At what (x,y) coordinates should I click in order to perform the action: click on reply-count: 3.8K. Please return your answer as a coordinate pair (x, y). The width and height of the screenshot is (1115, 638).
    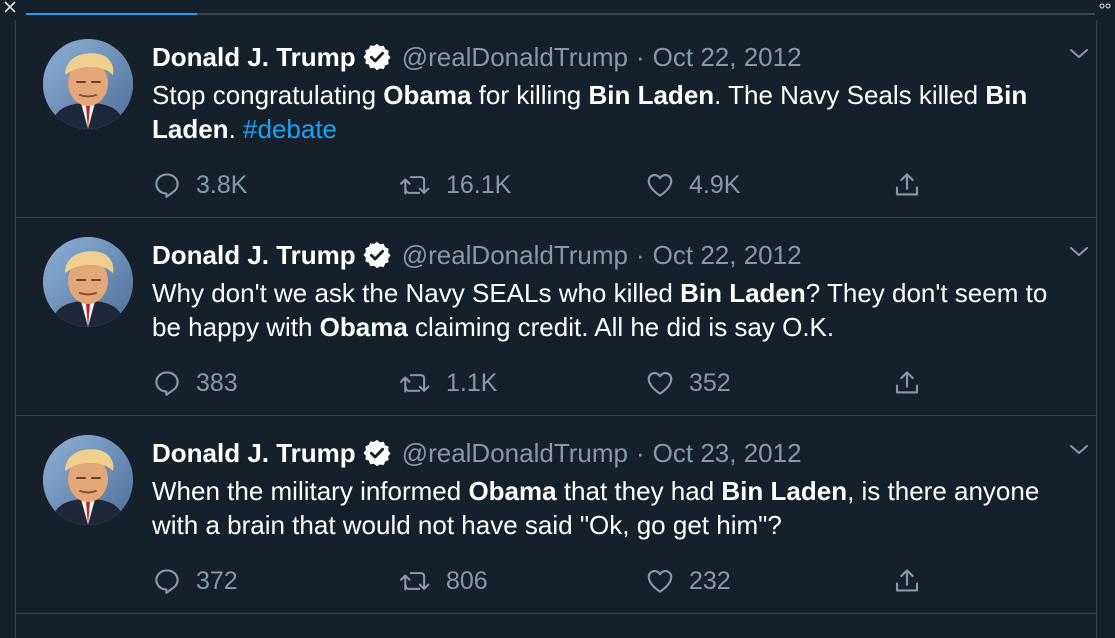
    Looking at the image, I should click on (222, 184).